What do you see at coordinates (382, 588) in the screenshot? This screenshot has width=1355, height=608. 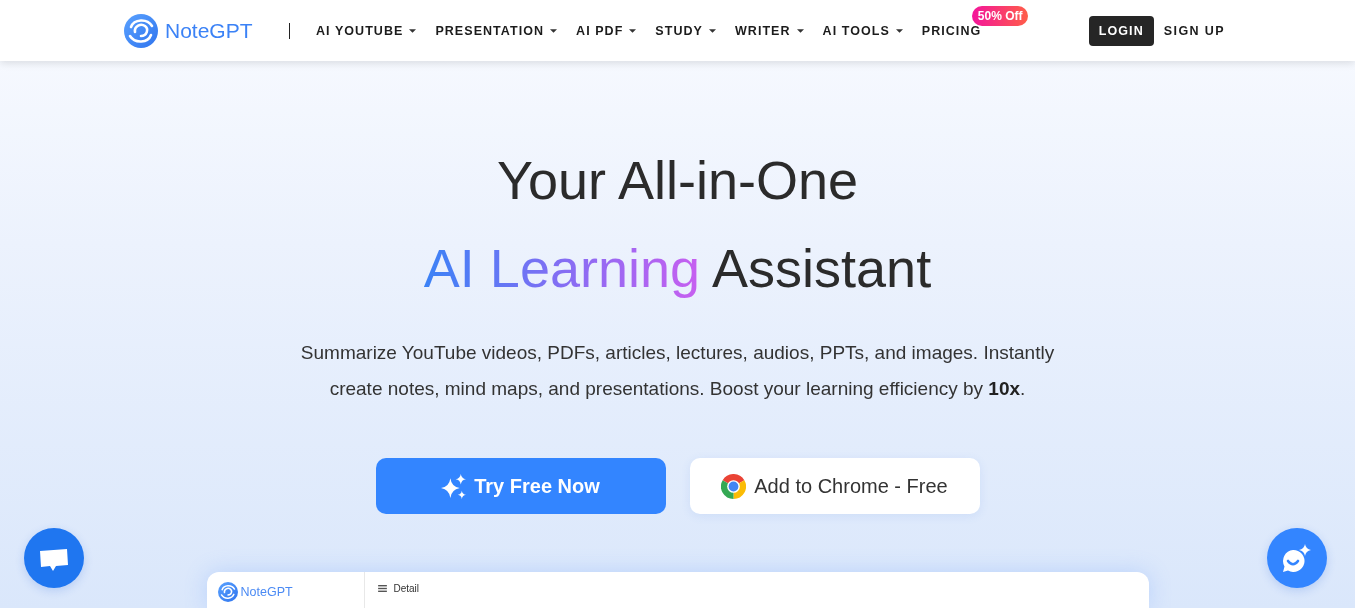 I see `menu-icon` at bounding box center [382, 588].